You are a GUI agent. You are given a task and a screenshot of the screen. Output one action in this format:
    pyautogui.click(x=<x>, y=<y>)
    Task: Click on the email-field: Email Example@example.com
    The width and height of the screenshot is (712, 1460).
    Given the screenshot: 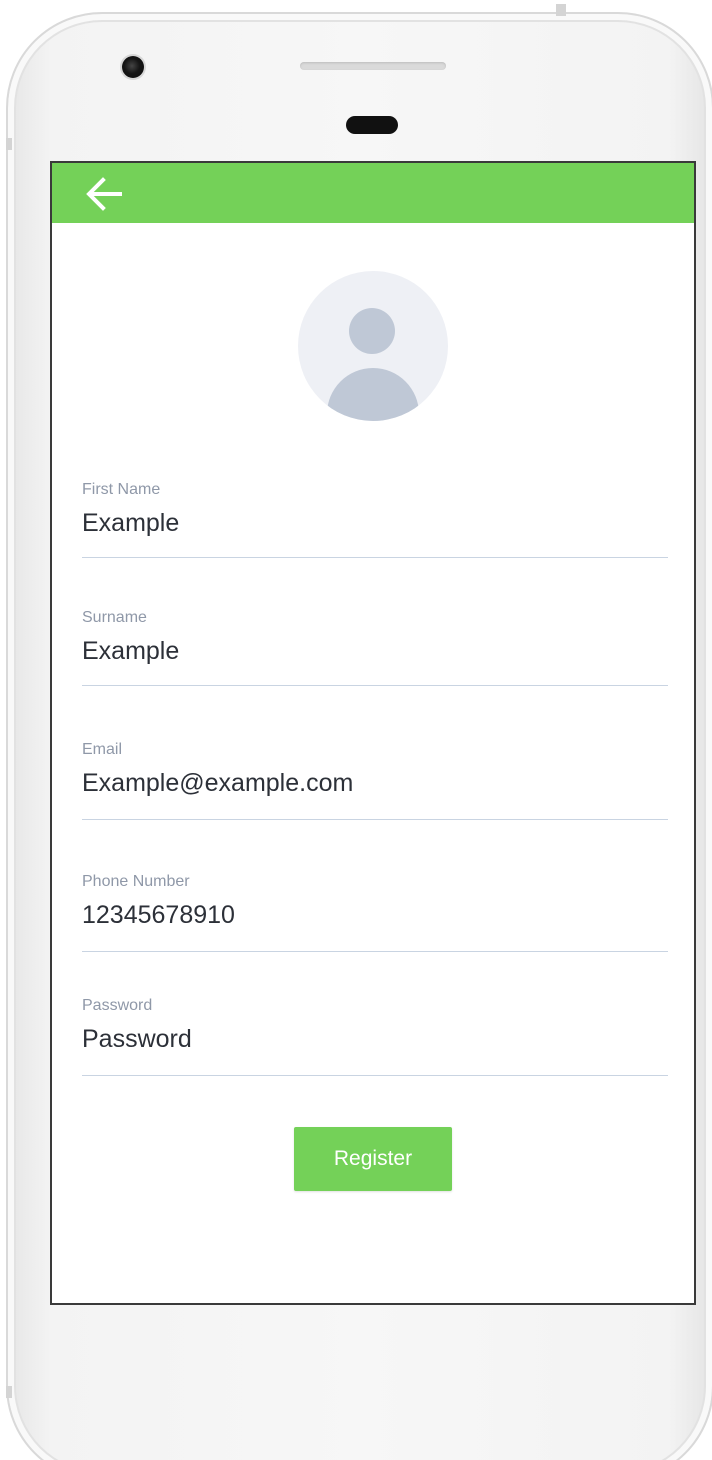 What is the action you would take?
    pyautogui.click(x=375, y=780)
    